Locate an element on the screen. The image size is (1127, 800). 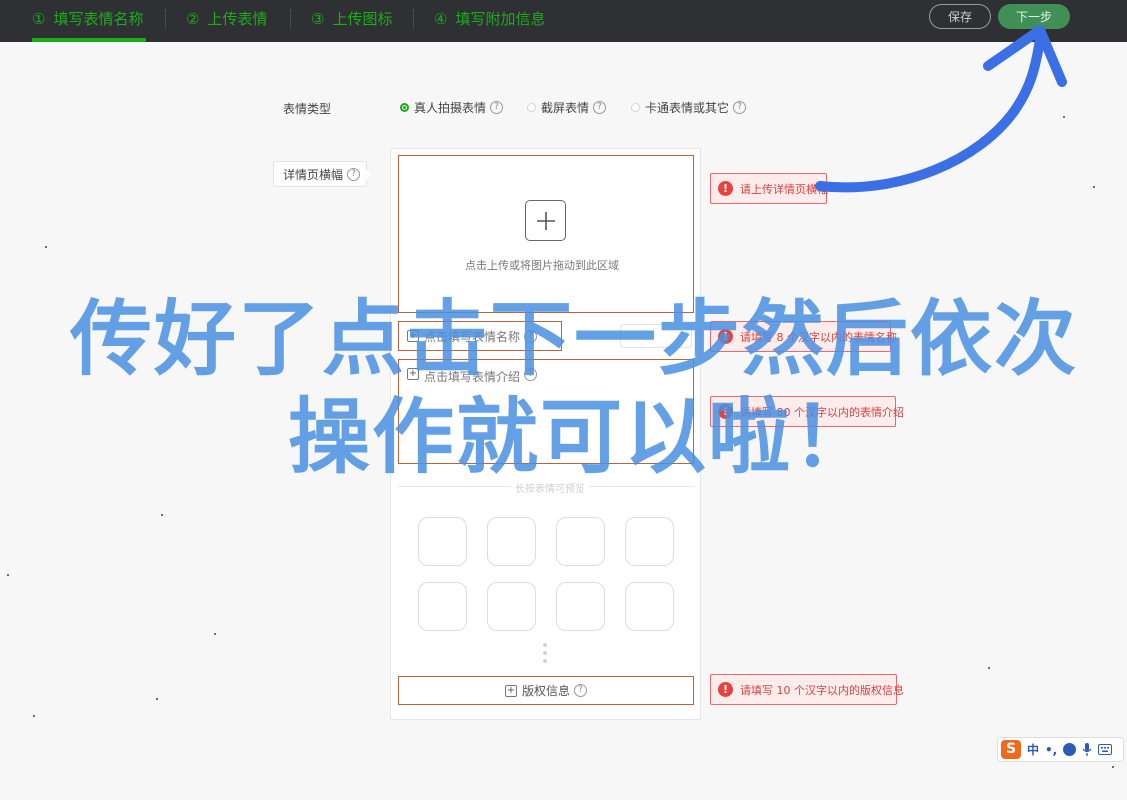
save-button: 保存 is located at coordinates (960, 16).